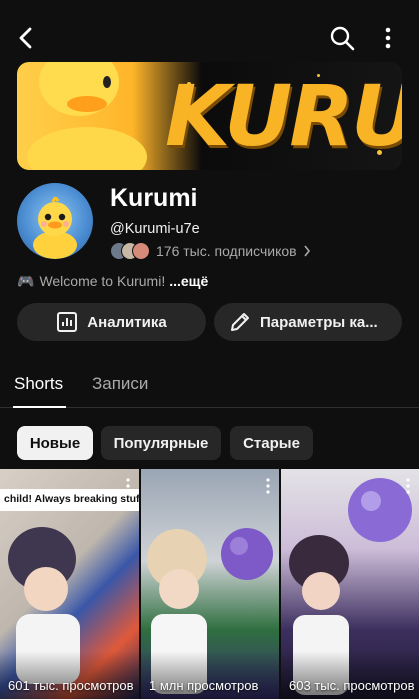 The width and height of the screenshot is (419, 699). I want to click on active-tab-indicator, so click(39, 407).